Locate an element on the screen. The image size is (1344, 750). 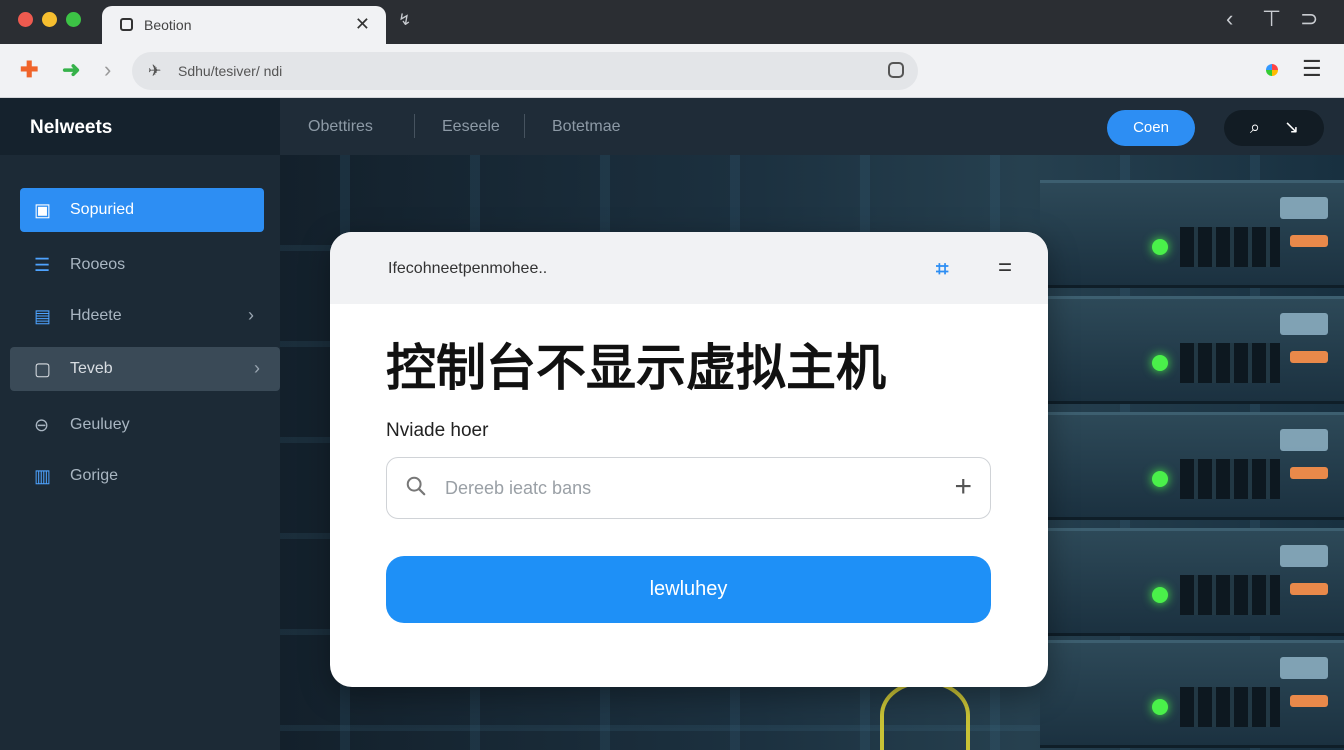
sidebar-item-gorige: ▥ Gorige is located at coordinates (142, 476).